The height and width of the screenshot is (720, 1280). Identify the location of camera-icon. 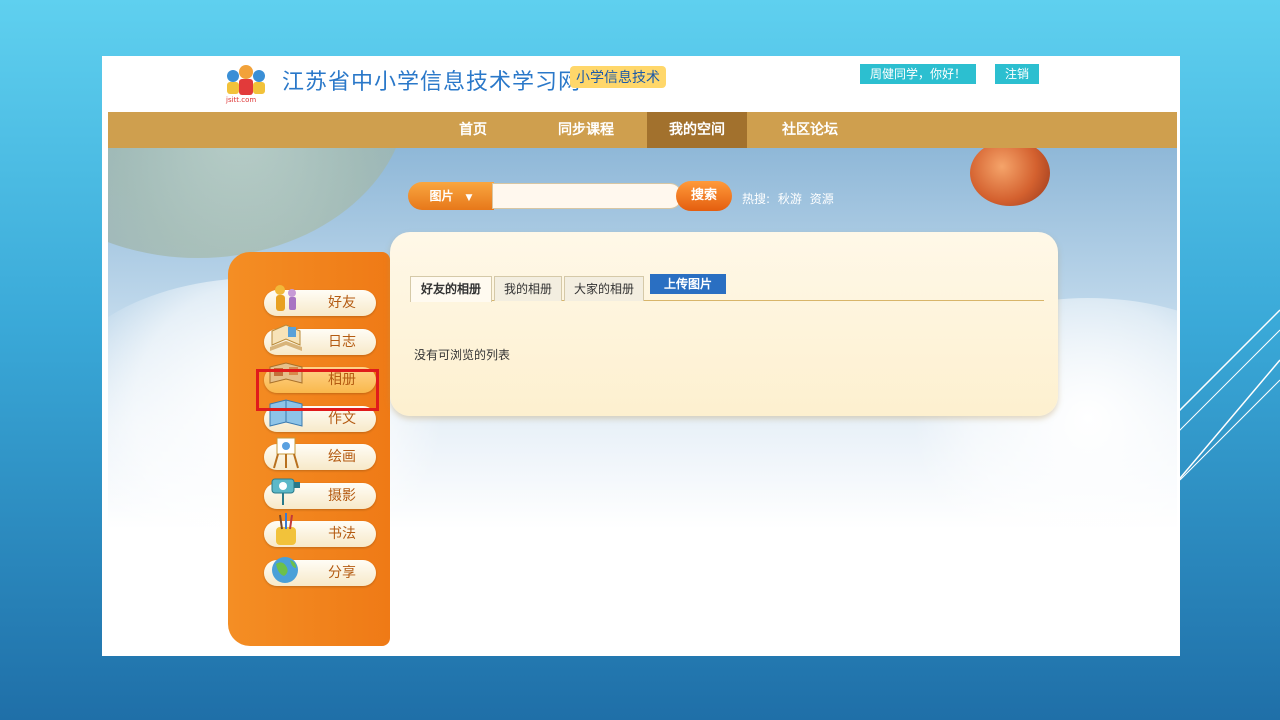
(285, 491).